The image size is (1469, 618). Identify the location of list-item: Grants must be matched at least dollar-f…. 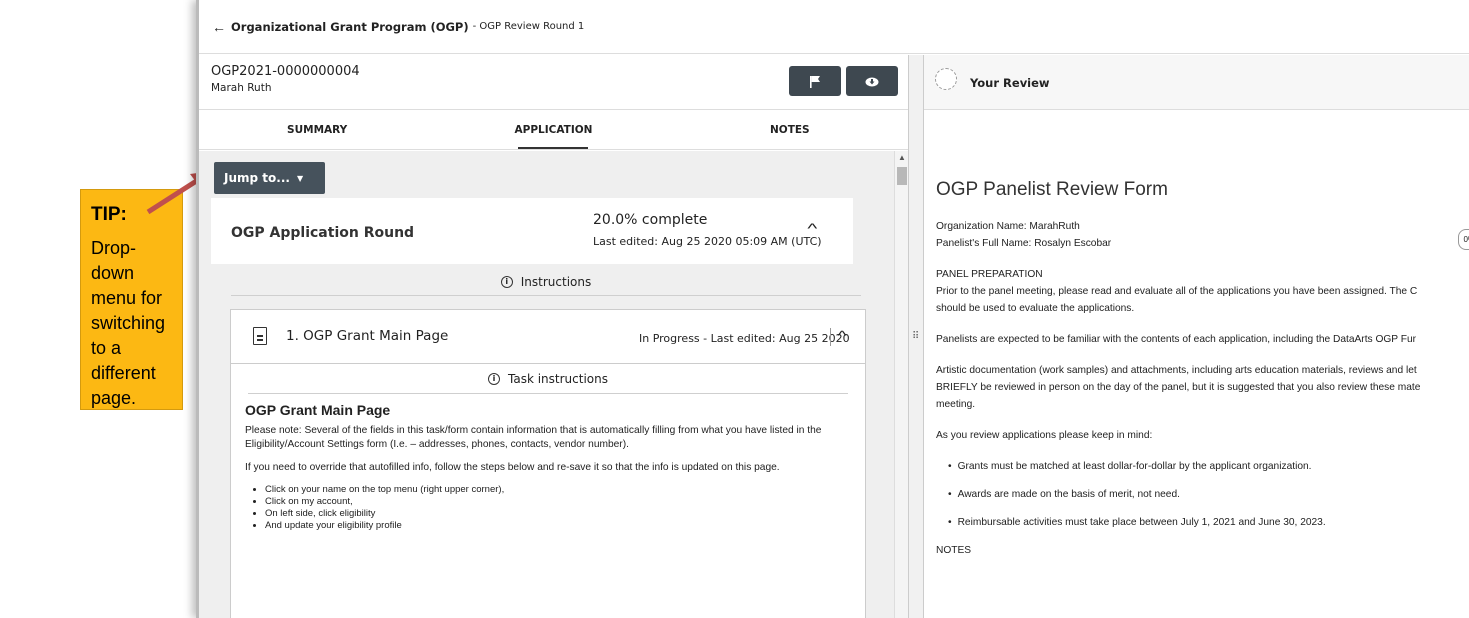
(1208, 466).